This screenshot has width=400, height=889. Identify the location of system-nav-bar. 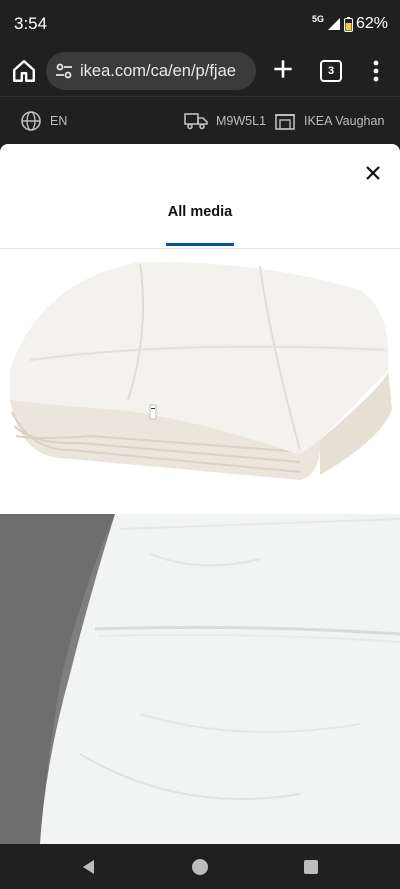
(200, 866).